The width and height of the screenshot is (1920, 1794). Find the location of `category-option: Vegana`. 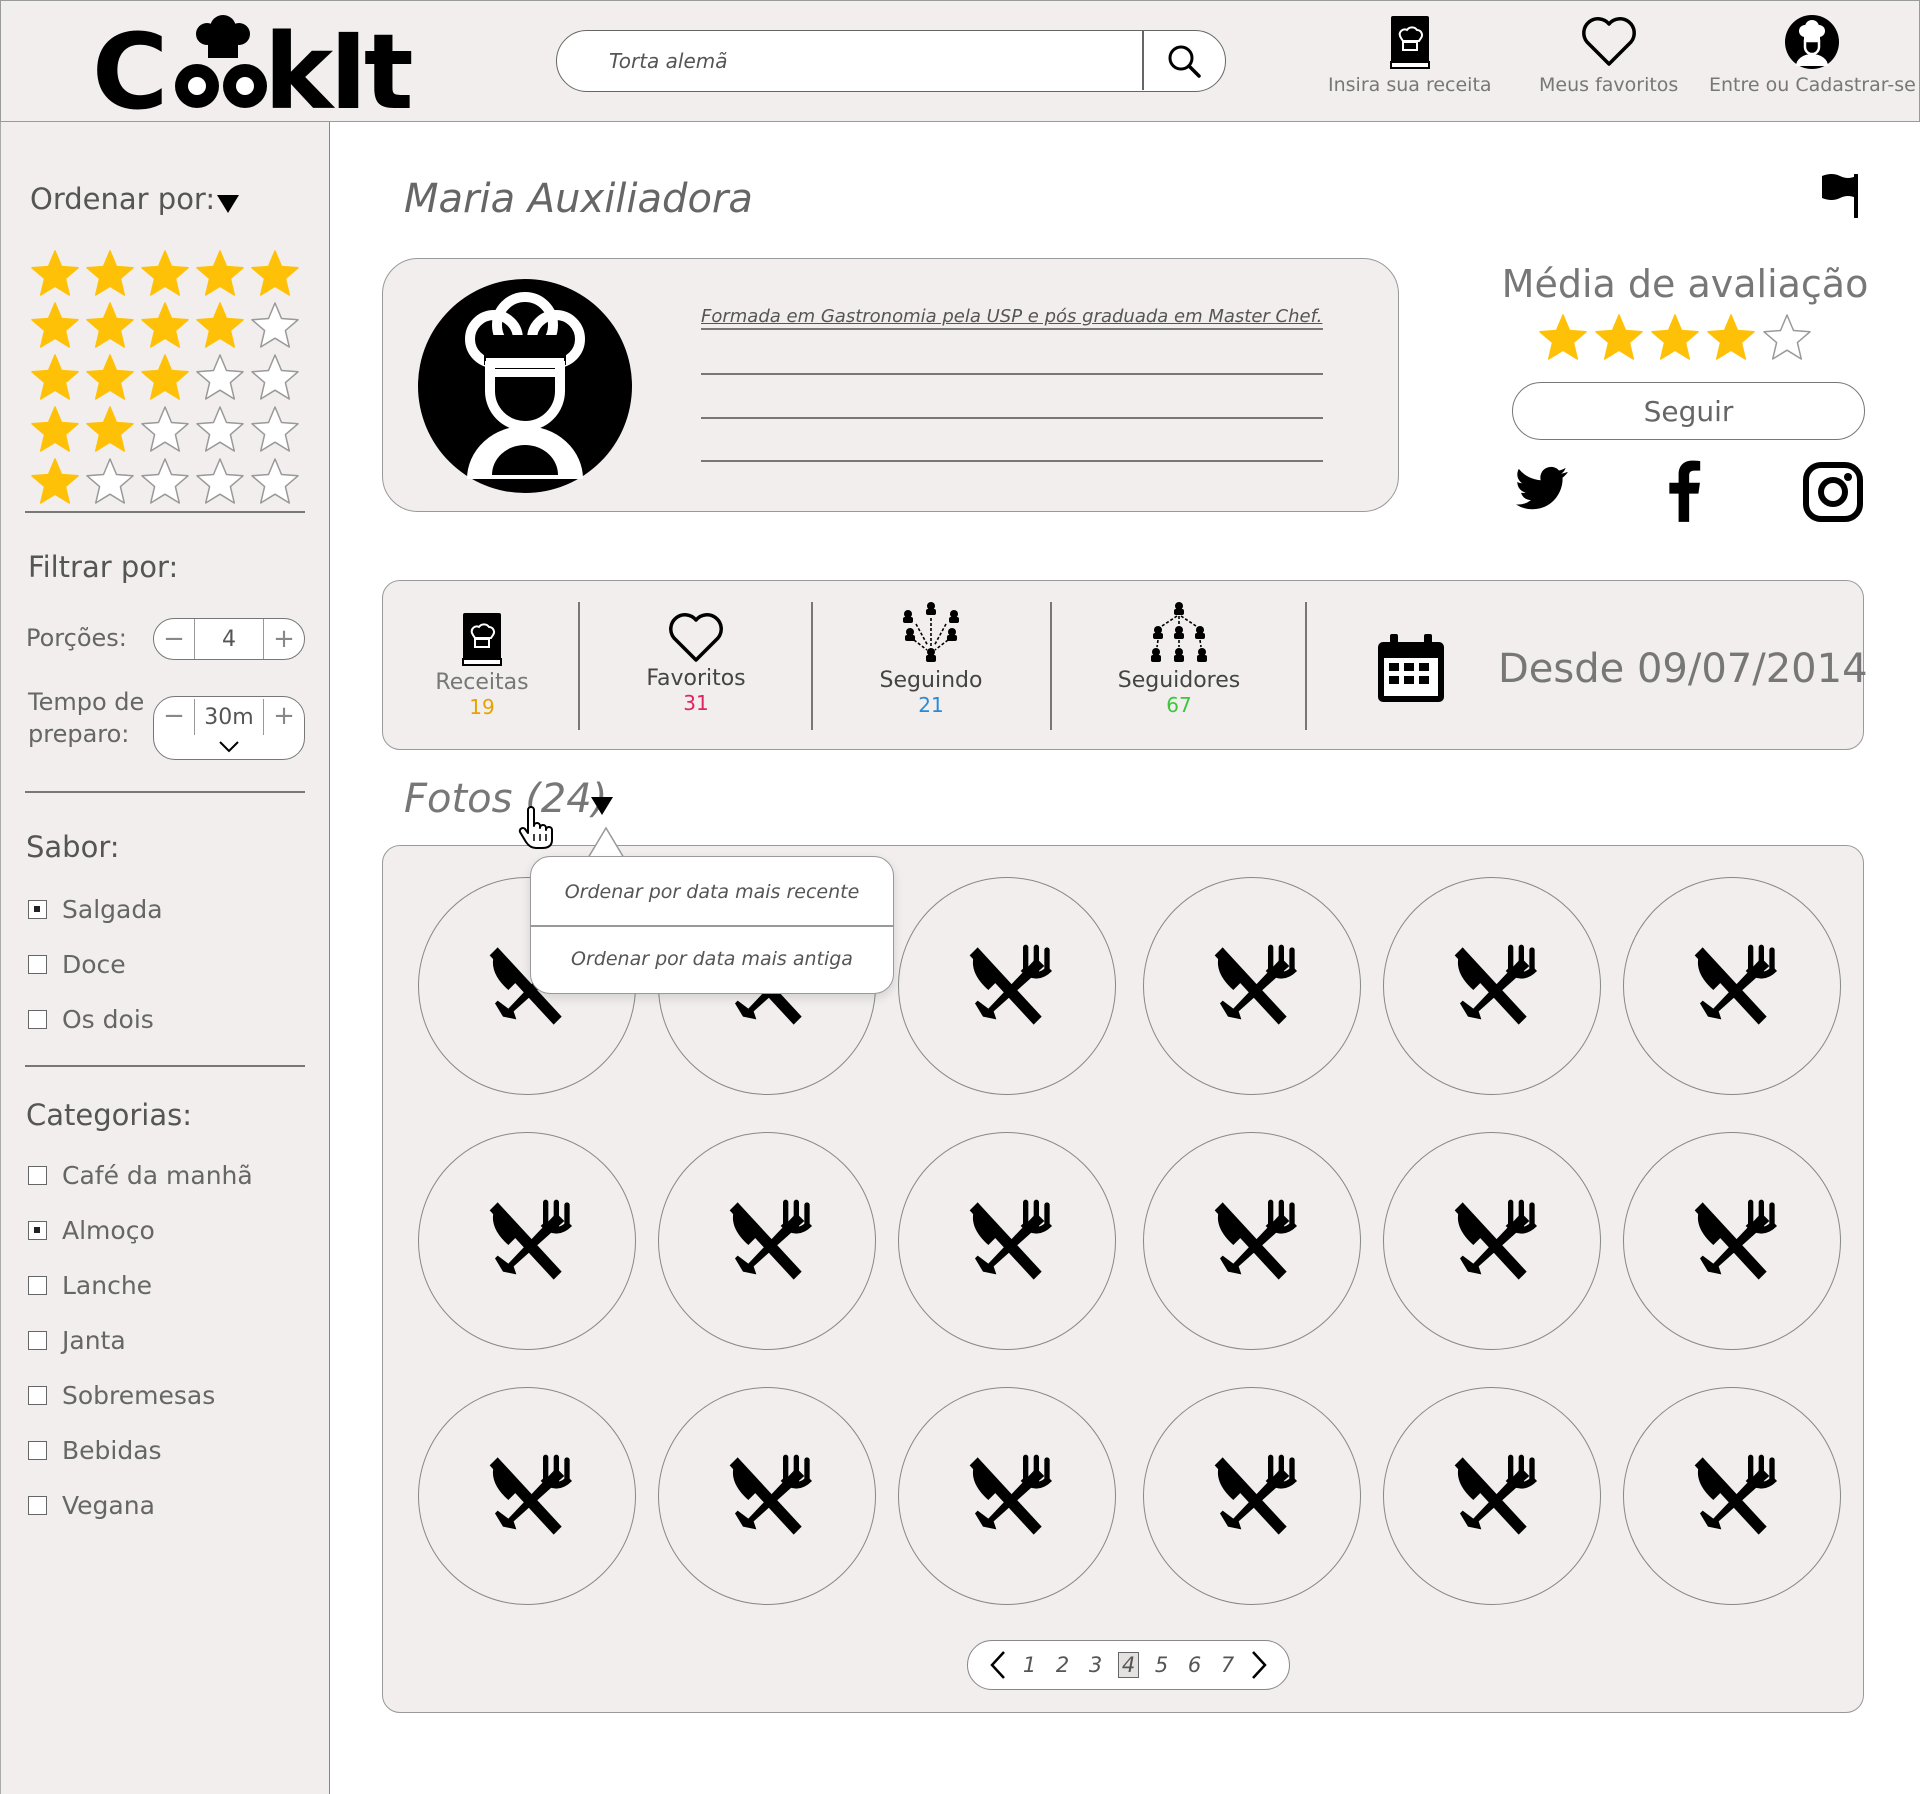

category-option: Vegana is located at coordinates (91, 1505).